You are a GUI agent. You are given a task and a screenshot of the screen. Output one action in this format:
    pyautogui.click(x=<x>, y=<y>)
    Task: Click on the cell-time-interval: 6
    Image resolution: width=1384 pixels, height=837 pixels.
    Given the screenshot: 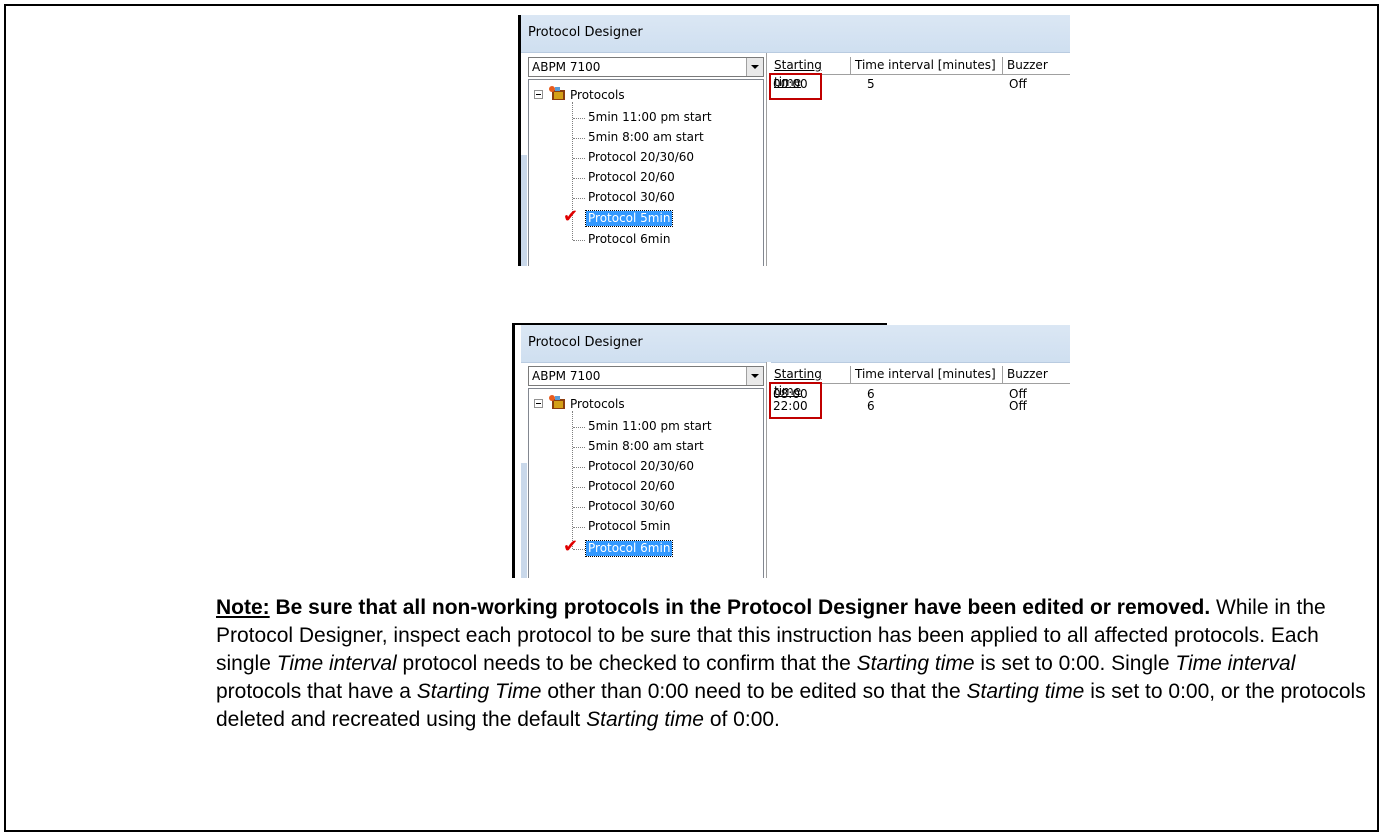 What is the action you would take?
    pyautogui.click(x=871, y=406)
    